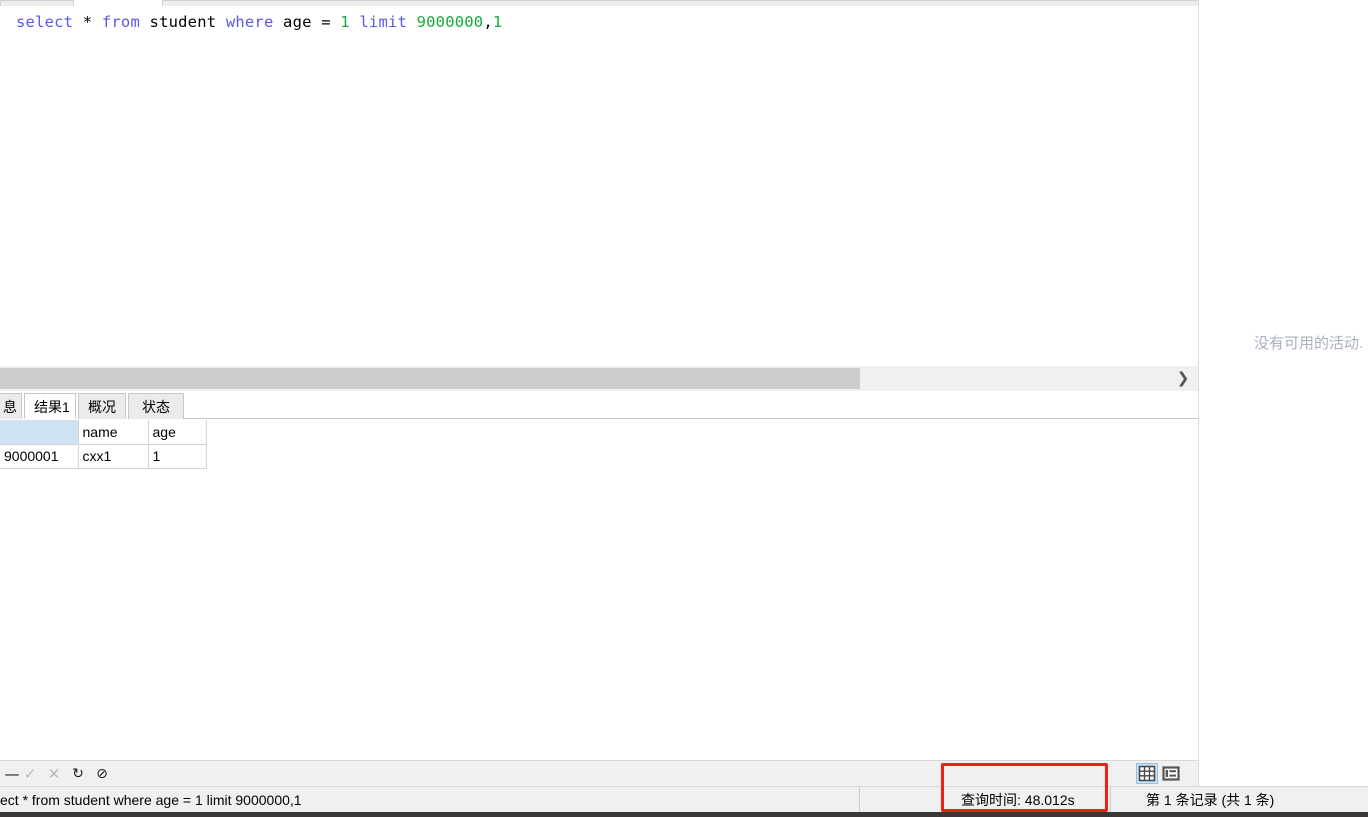 This screenshot has height=817, width=1368. I want to click on chevron-right-icon: ❯, so click(1183, 378).